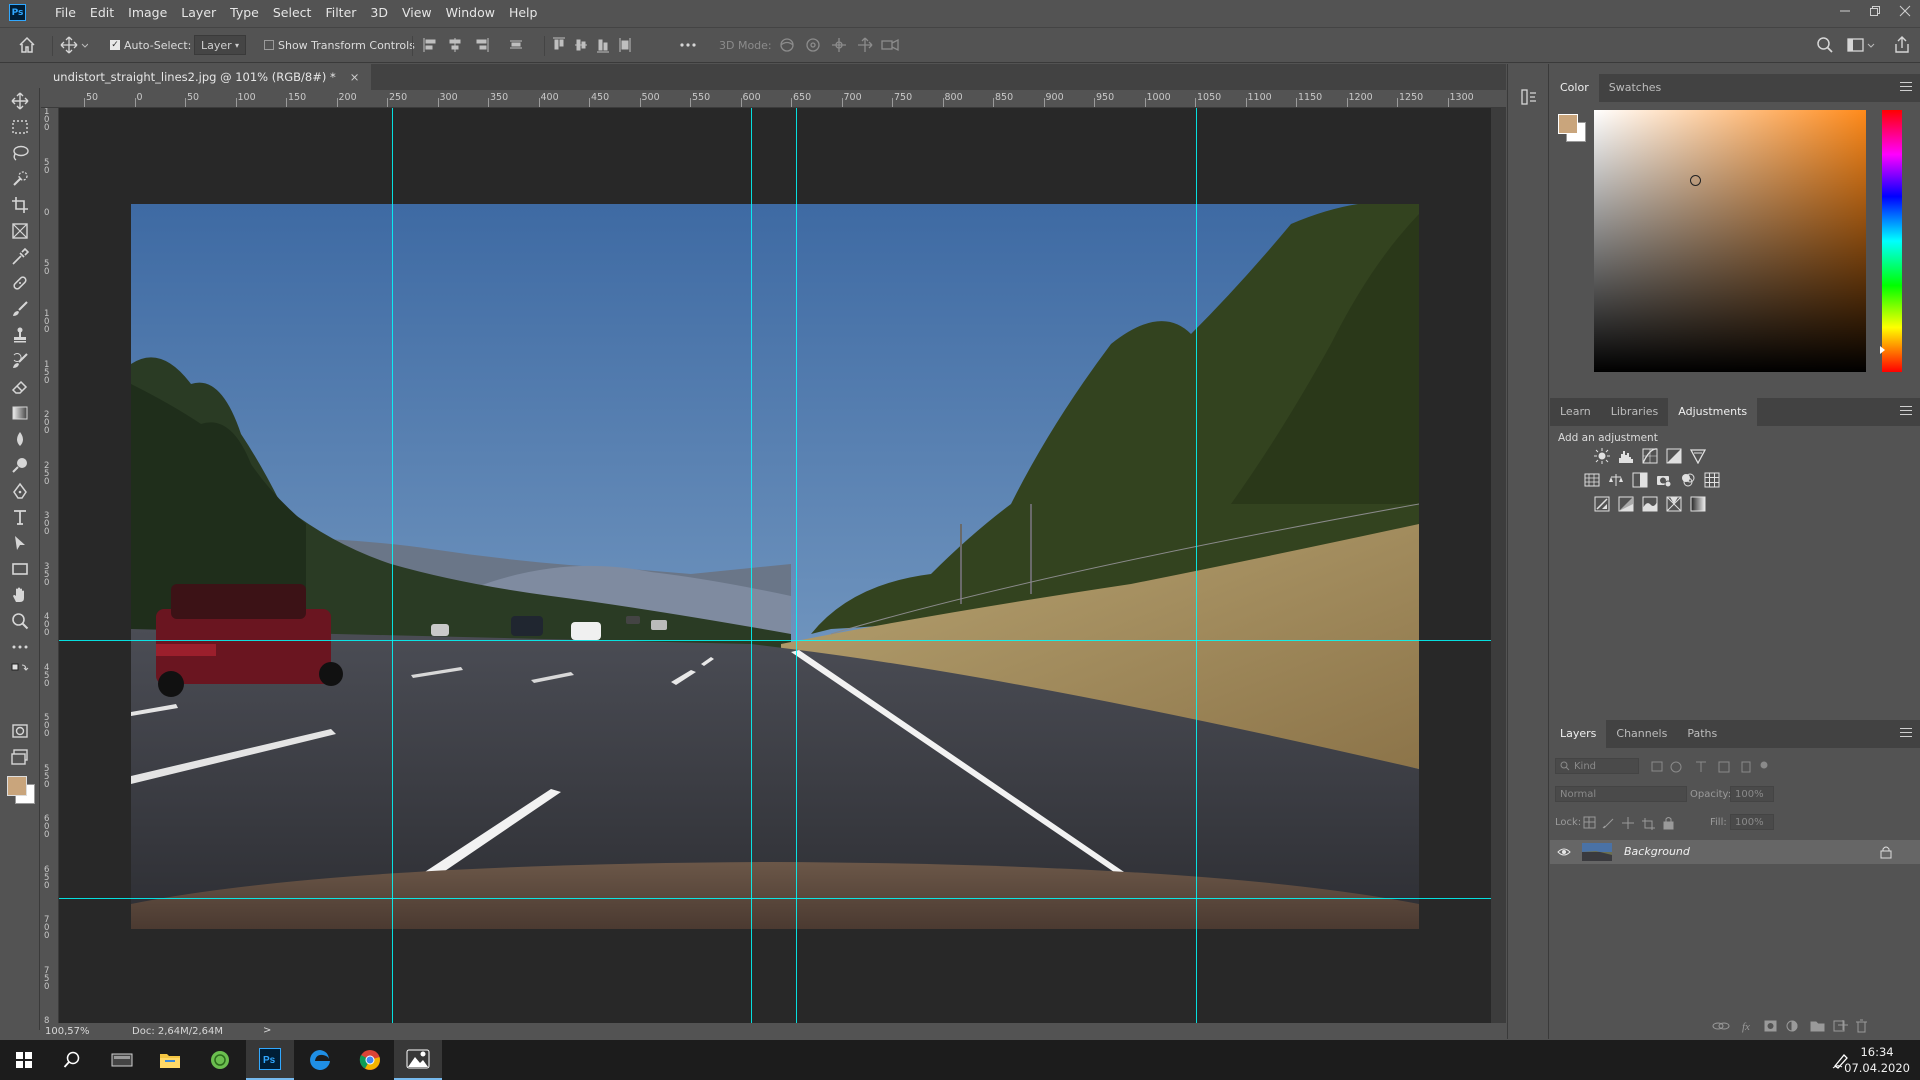 This screenshot has width=1920, height=1080. I want to click on menu-file: File, so click(65, 12).